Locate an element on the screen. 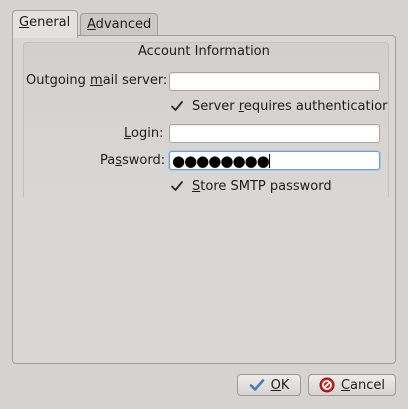 This screenshot has width=408, height=409. tab-general: General is located at coordinates (45, 24).